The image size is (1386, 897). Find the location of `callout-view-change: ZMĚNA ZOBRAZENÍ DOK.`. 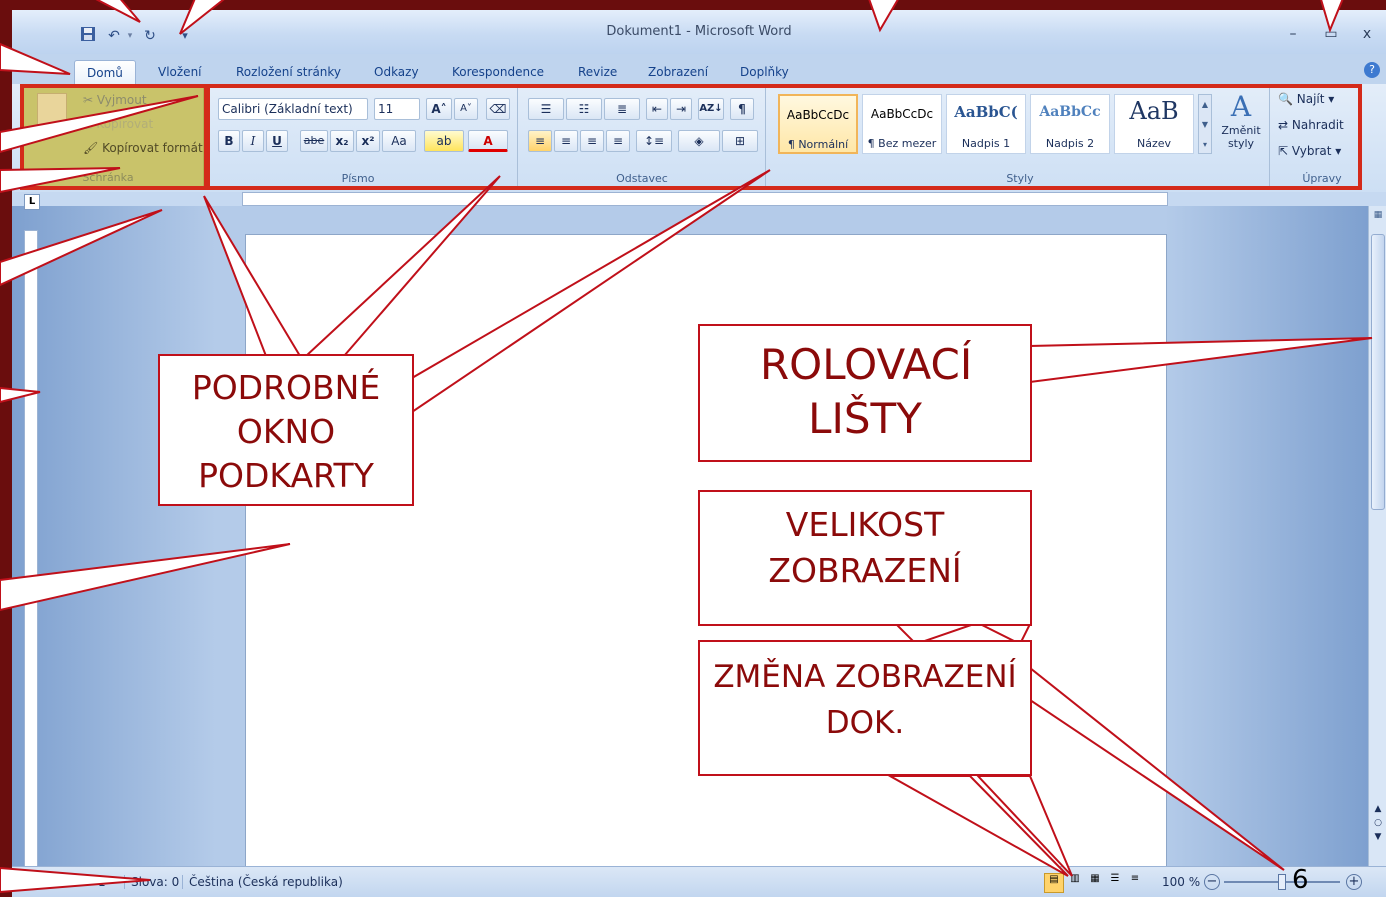

callout-view-change: ZMĚNA ZOBRAZENÍ DOK. is located at coordinates (865, 708).